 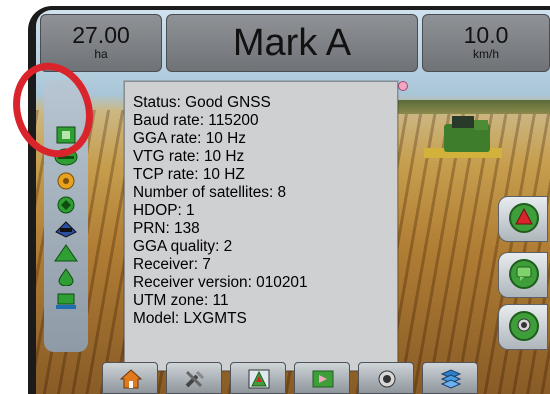 What do you see at coordinates (66, 301) in the screenshot?
I see `implement-icon` at bounding box center [66, 301].